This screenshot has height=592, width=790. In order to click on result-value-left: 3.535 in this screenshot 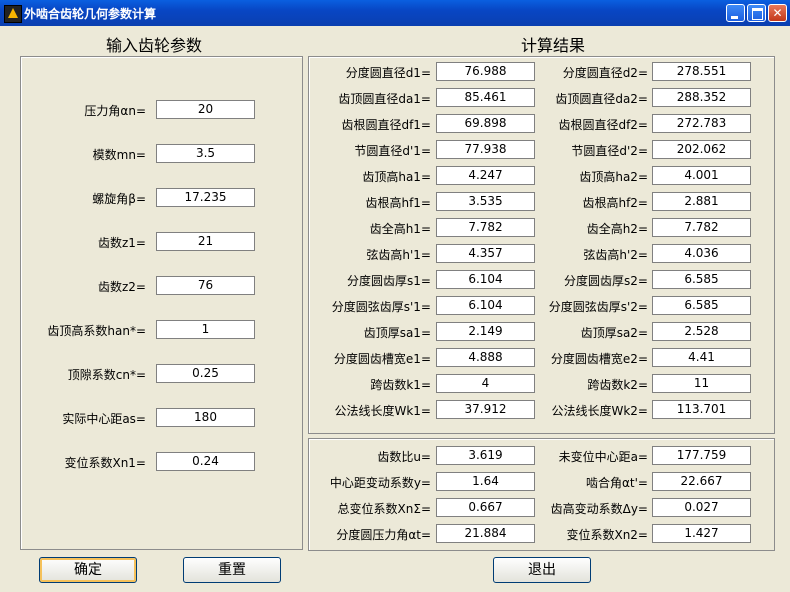, I will do `click(485, 201)`.